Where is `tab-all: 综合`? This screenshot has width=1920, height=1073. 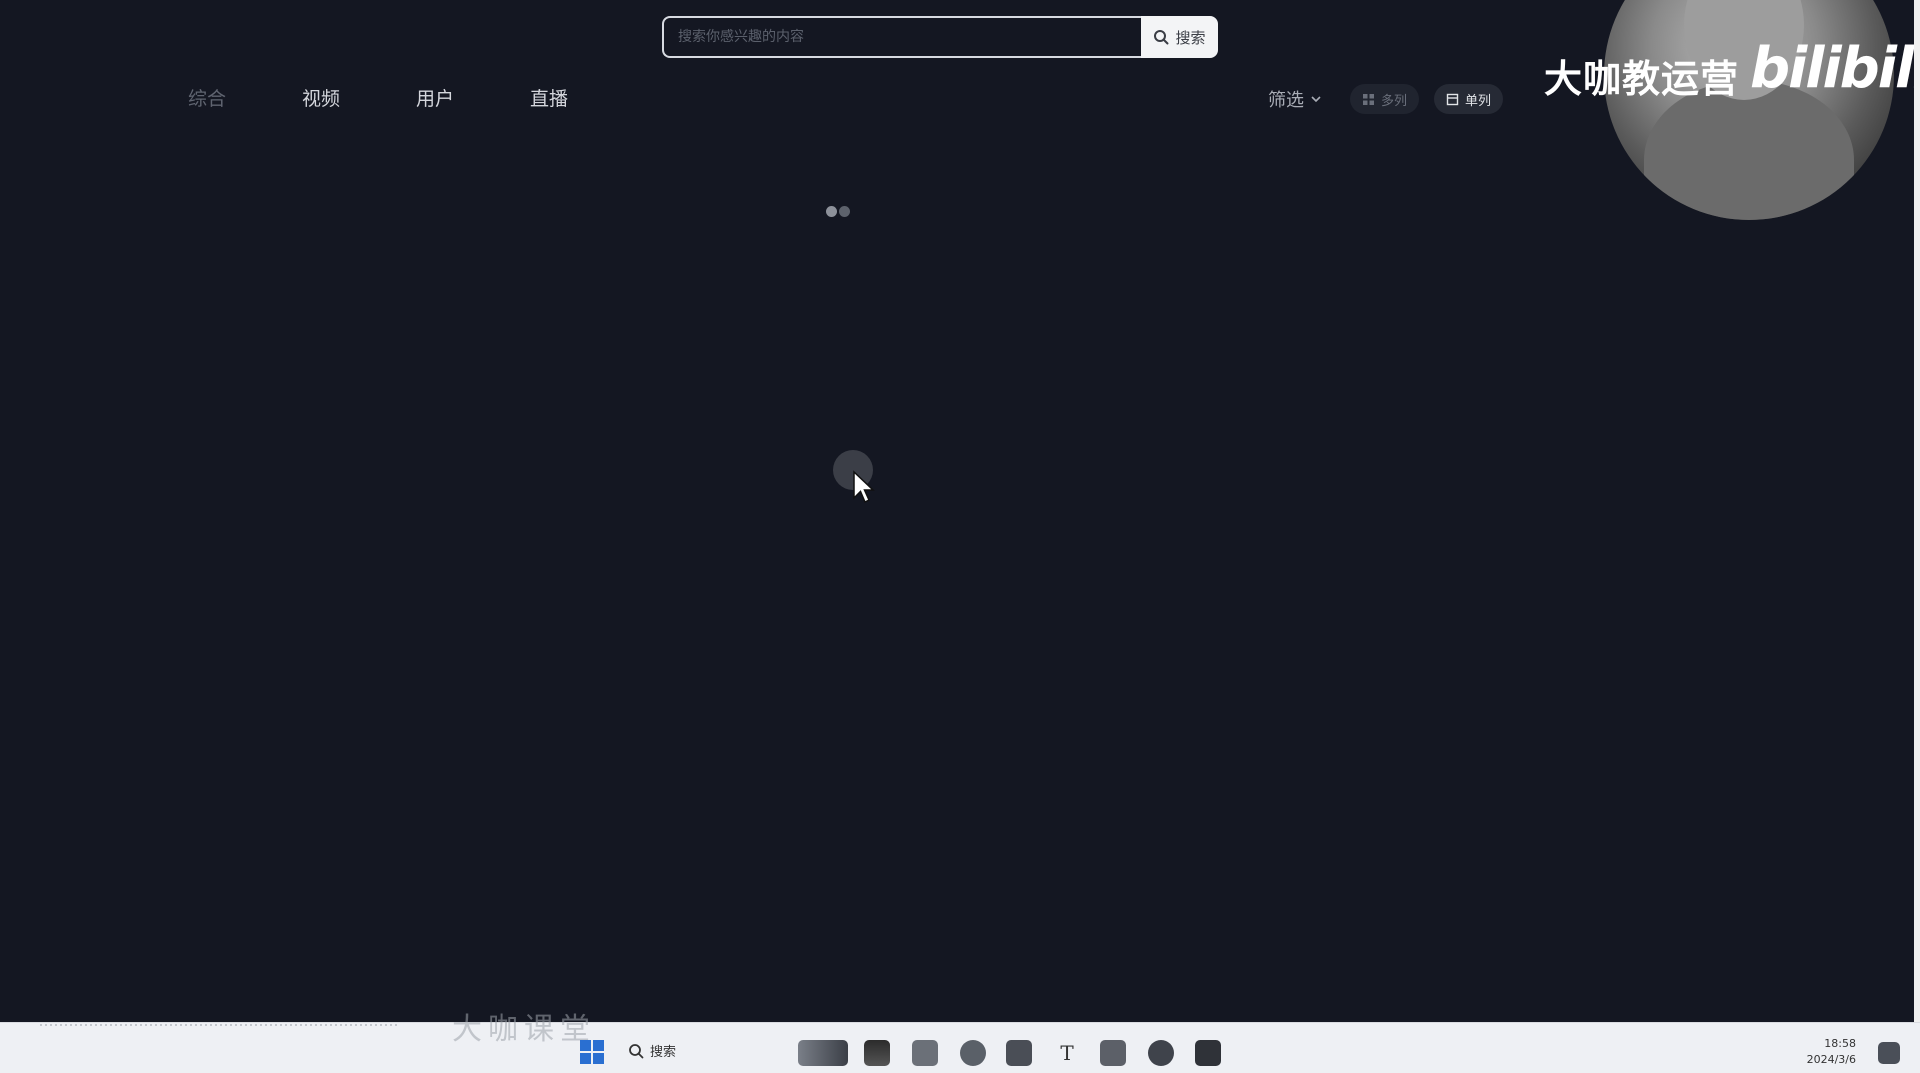 tab-all: 综合 is located at coordinates (207, 99).